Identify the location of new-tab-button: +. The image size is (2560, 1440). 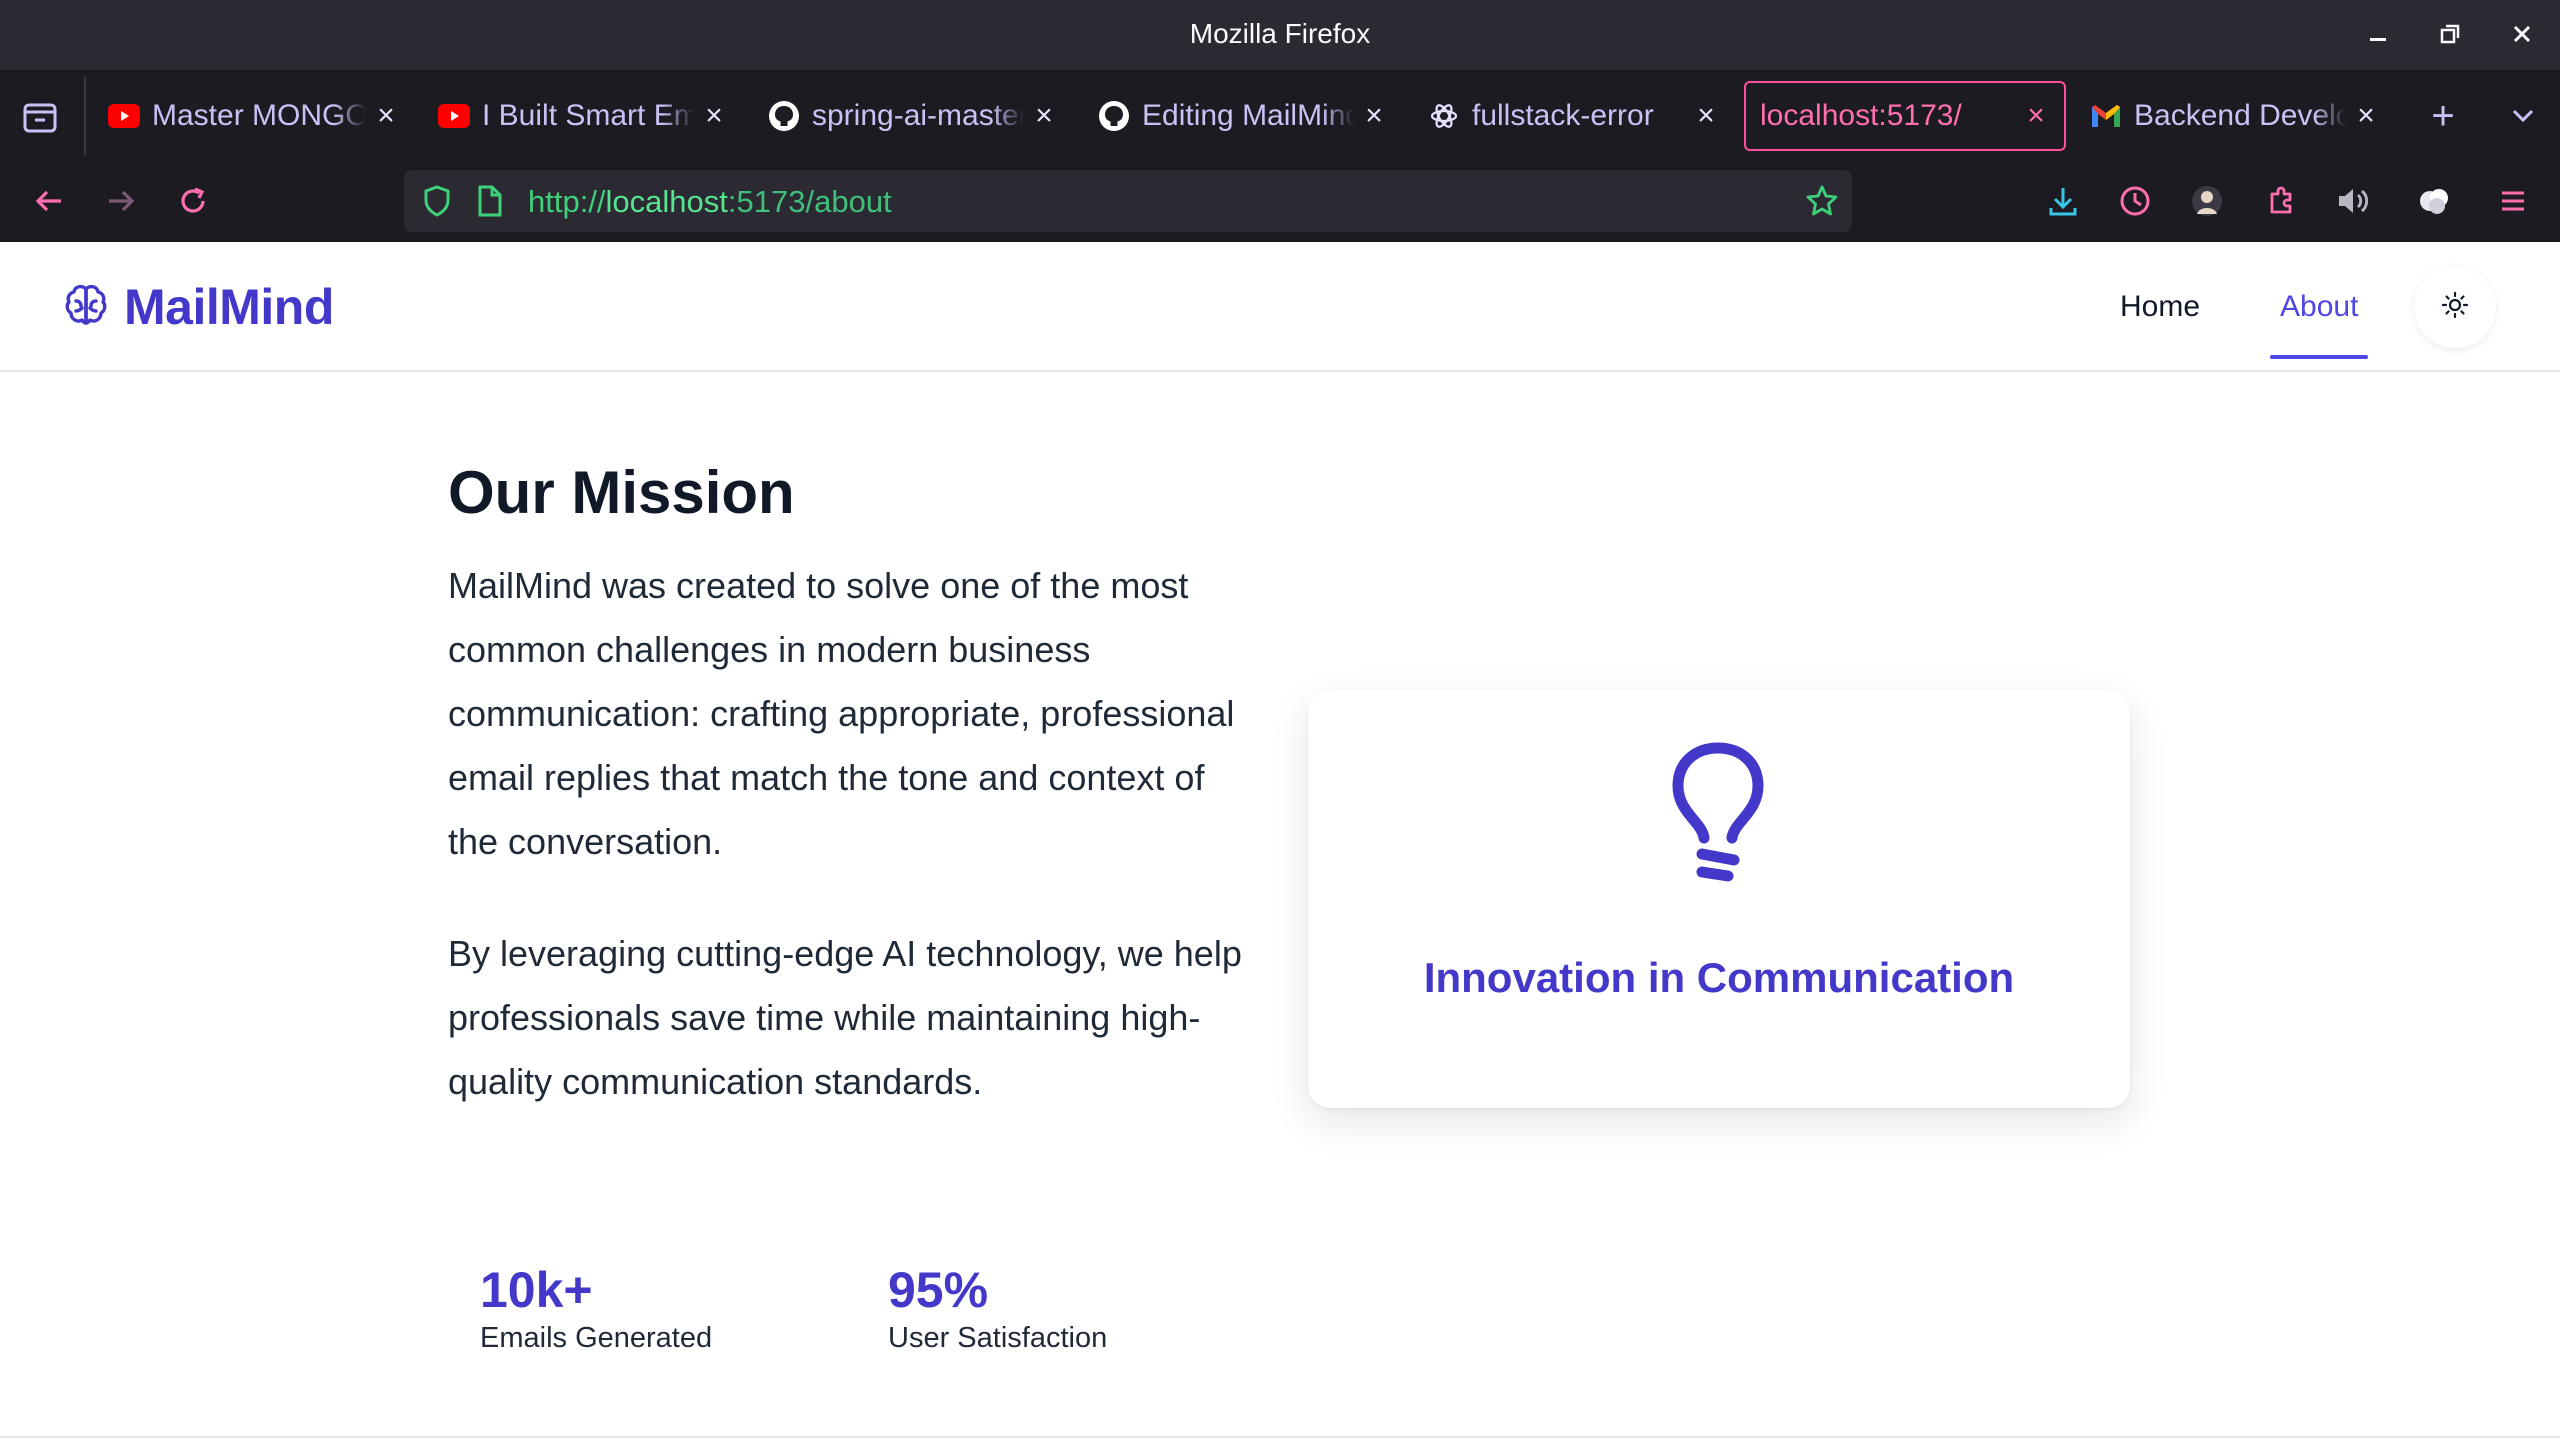
(2443, 116).